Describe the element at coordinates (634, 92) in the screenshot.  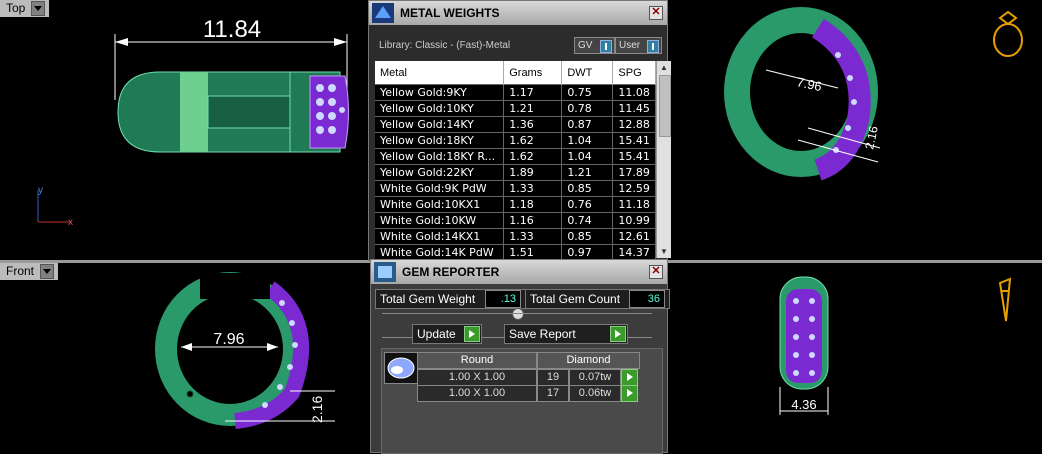
I see `spg-cell: 11.08` at that location.